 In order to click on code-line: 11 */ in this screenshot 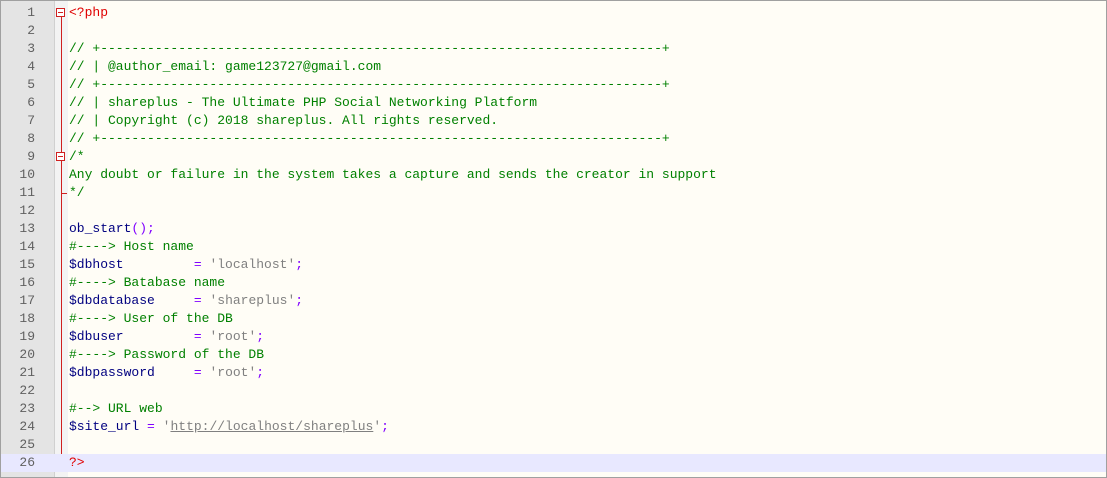, I will do `click(553, 193)`.